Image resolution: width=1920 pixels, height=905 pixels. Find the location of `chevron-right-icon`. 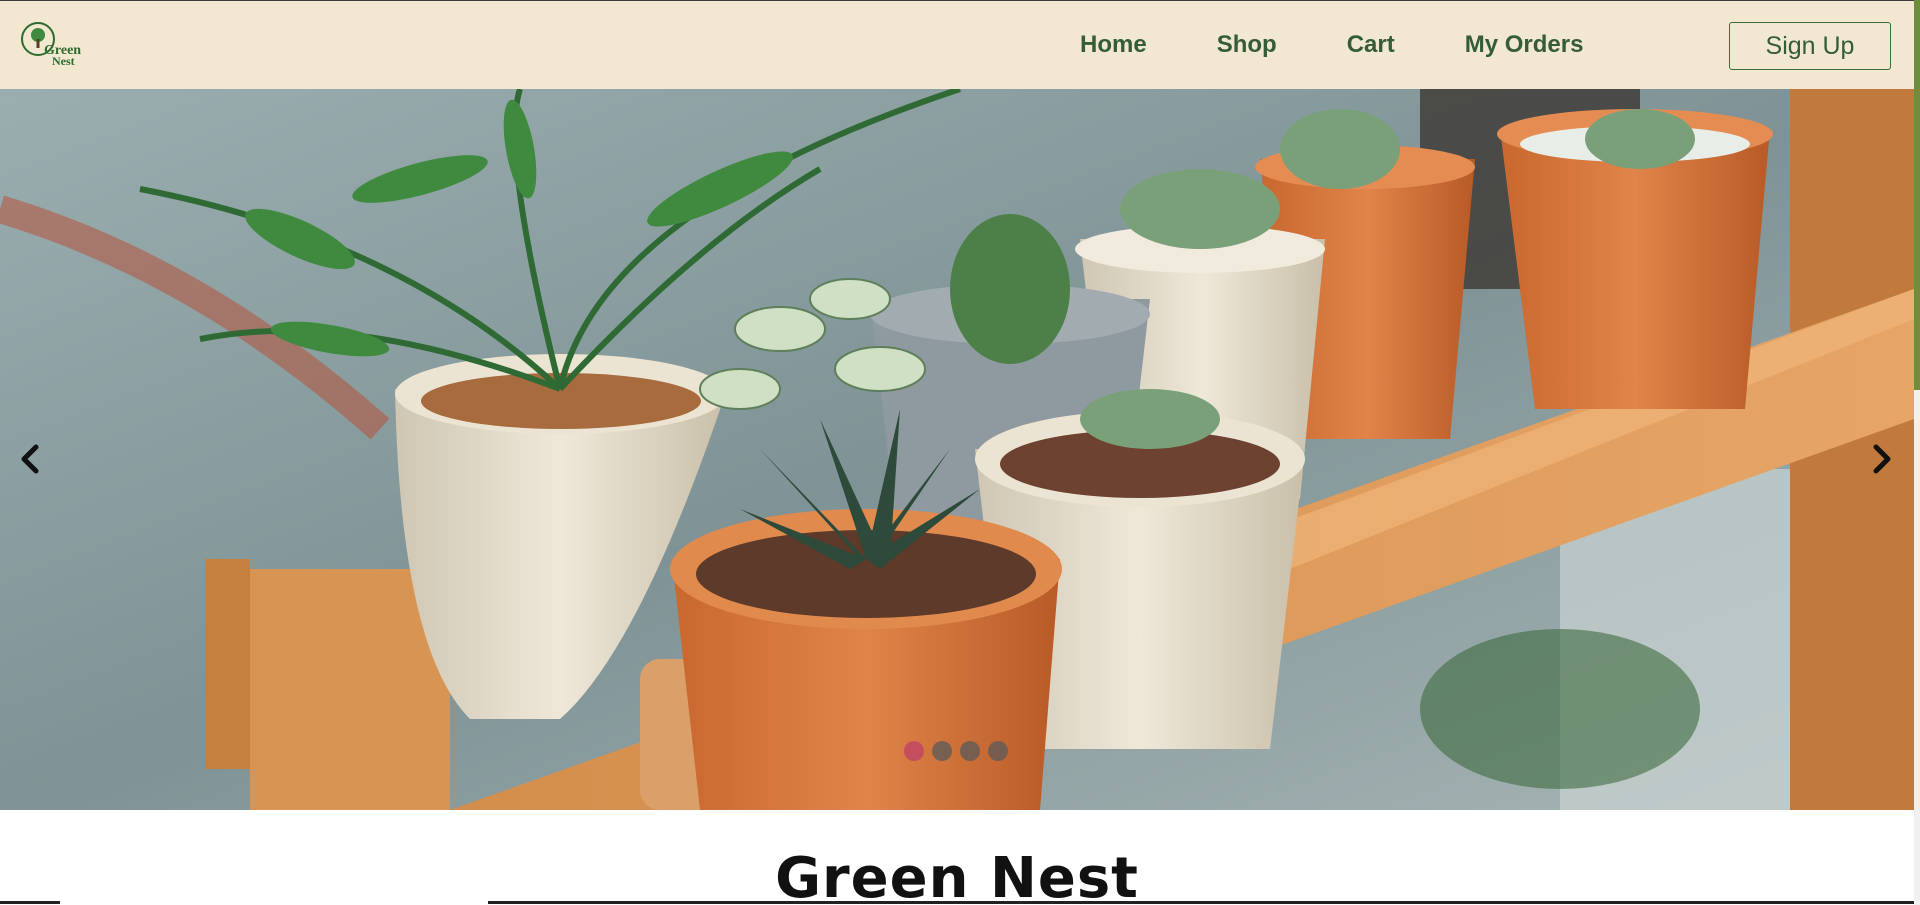

chevron-right-icon is located at coordinates (1882, 459).